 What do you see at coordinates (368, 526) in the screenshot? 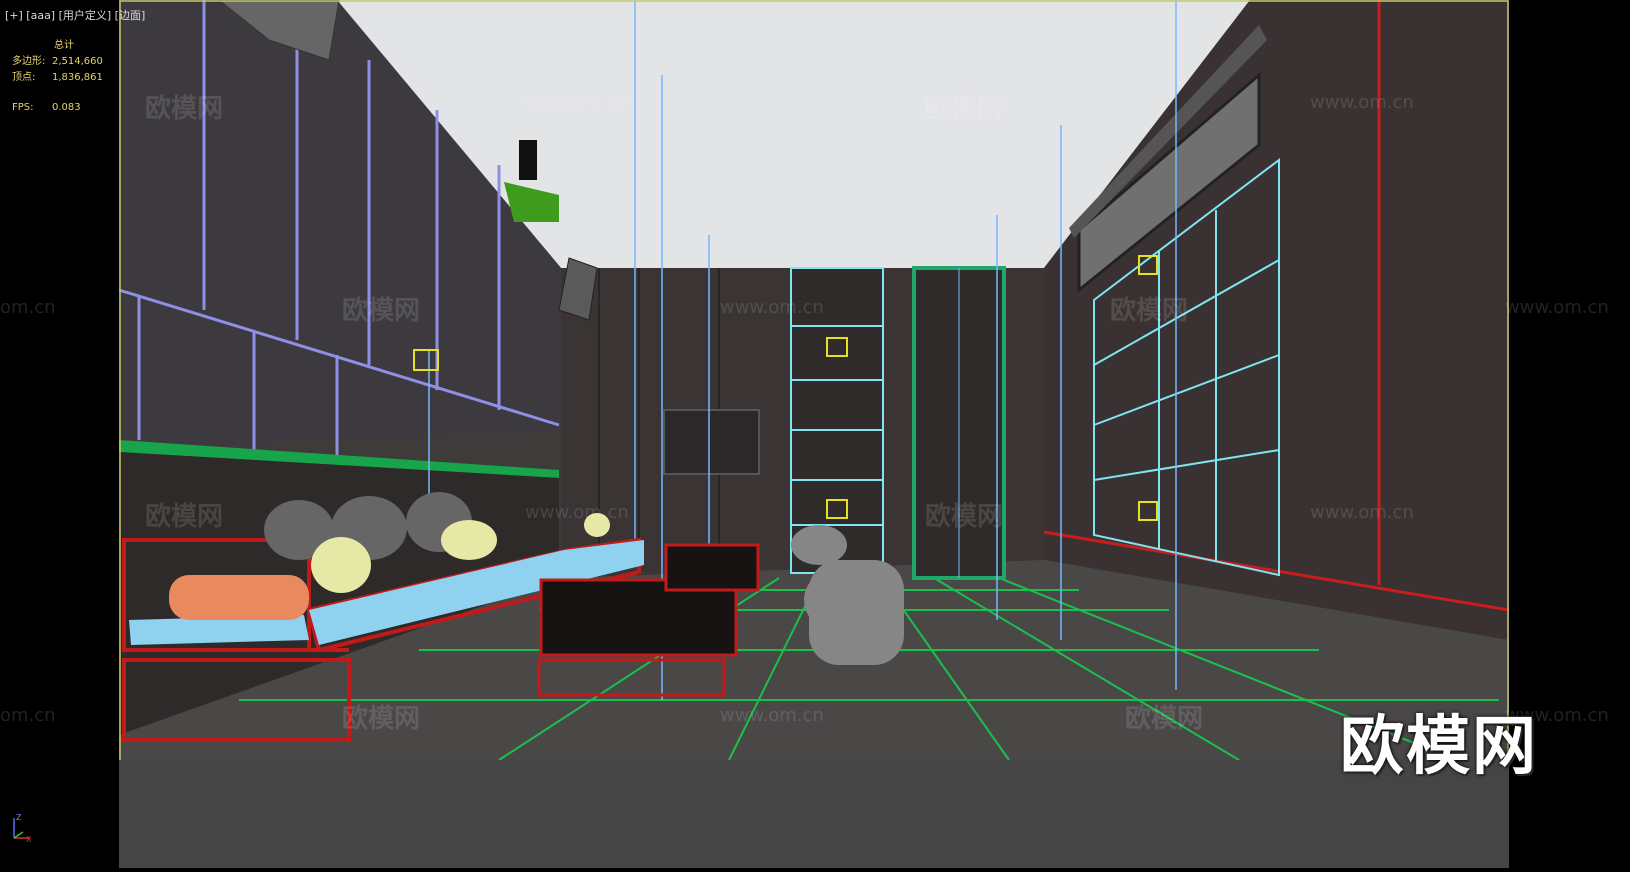
I see `back-pillows` at bounding box center [368, 526].